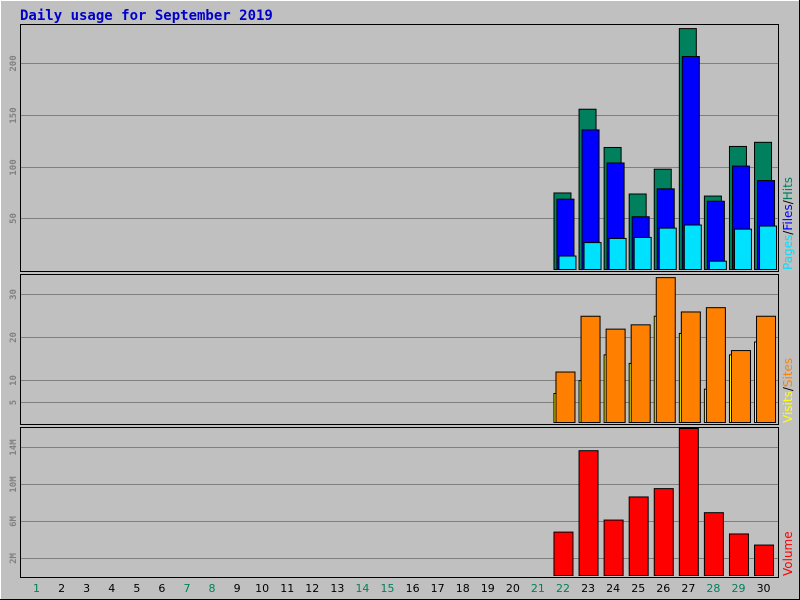  Describe the element at coordinates (14, 484) in the screenshot. I see `y-tick-label: 10M` at that location.